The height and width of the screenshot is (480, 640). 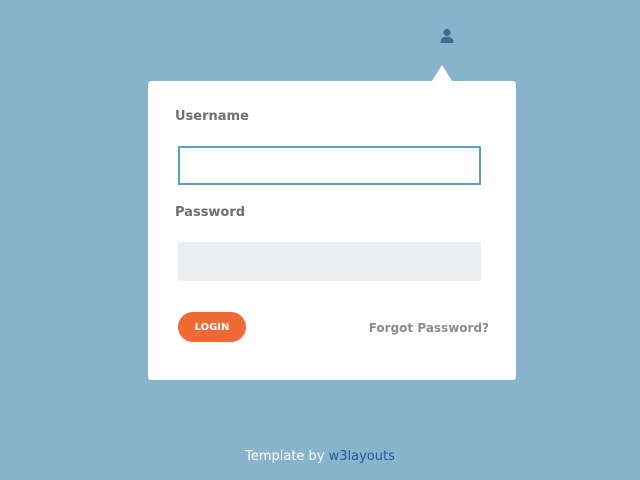 I want to click on password-label: Password, so click(x=210, y=212).